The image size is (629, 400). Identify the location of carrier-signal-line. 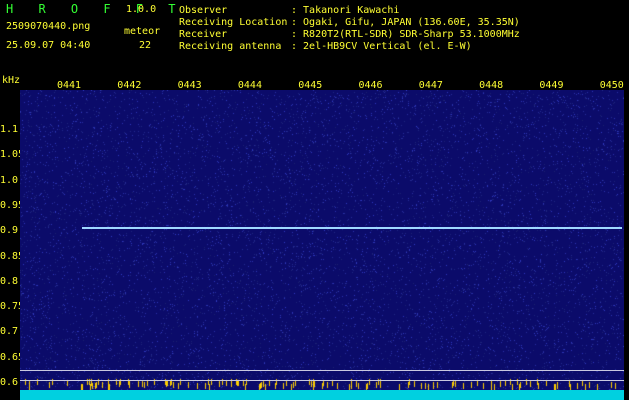
(352, 228).